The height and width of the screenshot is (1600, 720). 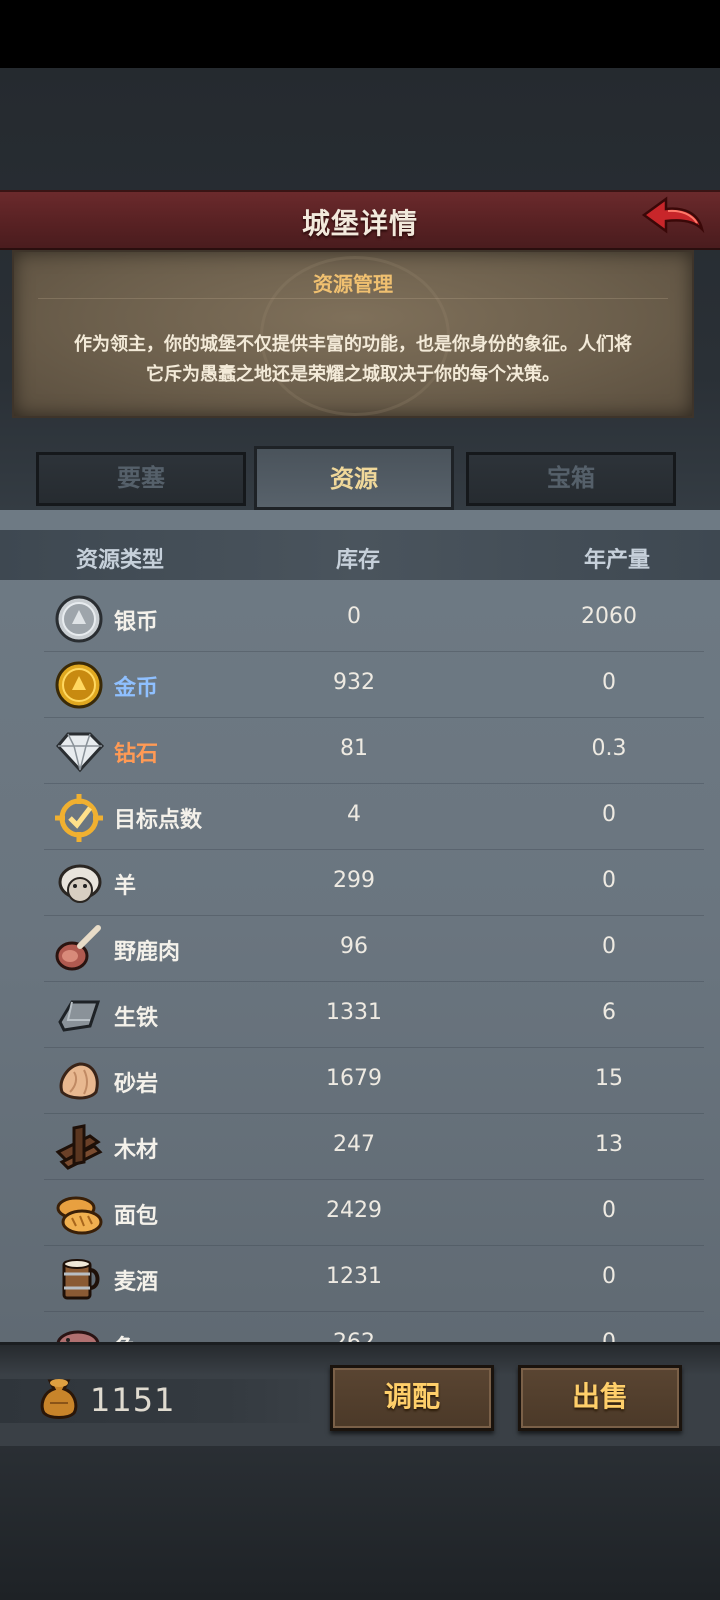 I want to click on table-header: 资源类型 库存 年产量, so click(x=360, y=555).